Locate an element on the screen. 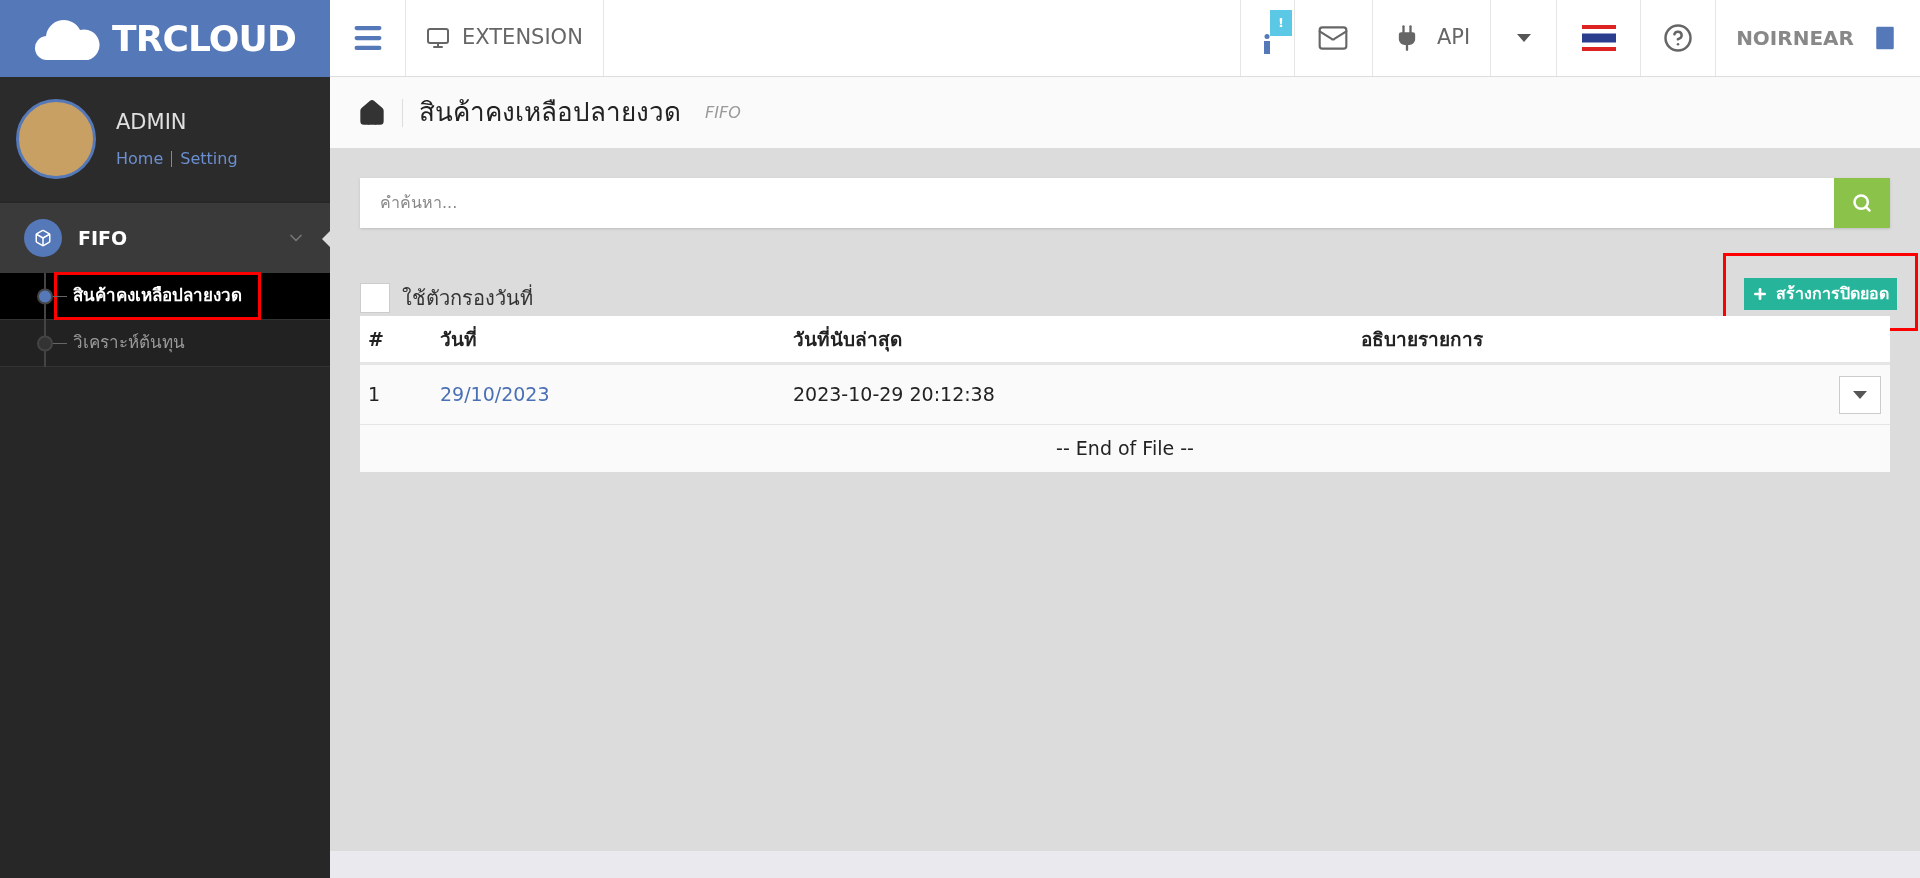 This screenshot has height=878, width=1920. annotation-frame: วิเคราะห์ต้นทุน is located at coordinates (129, 343).